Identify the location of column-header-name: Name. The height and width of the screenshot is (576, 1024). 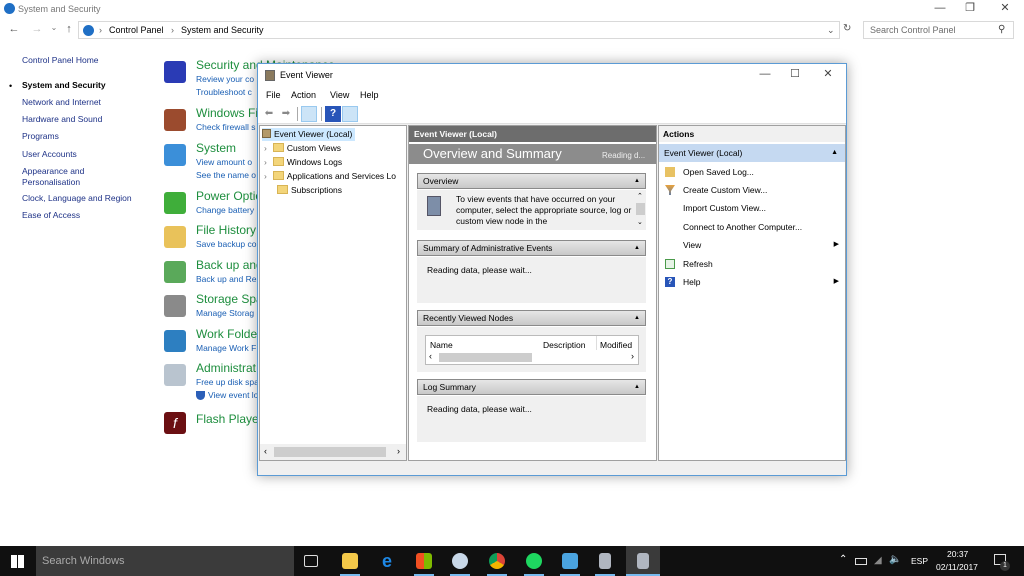
(441, 345).